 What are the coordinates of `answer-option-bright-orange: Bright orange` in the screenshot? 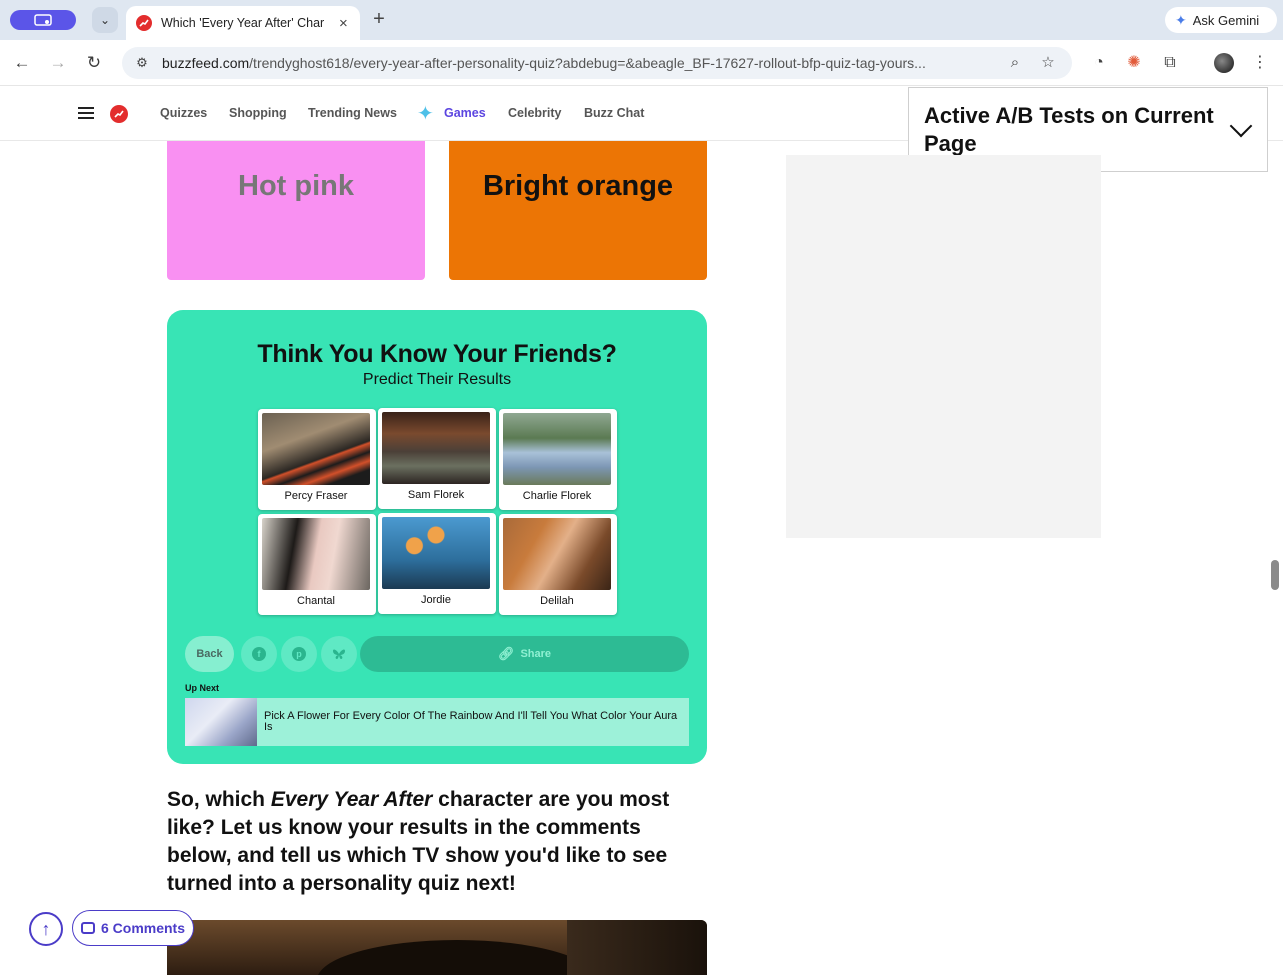 It's located at (578, 210).